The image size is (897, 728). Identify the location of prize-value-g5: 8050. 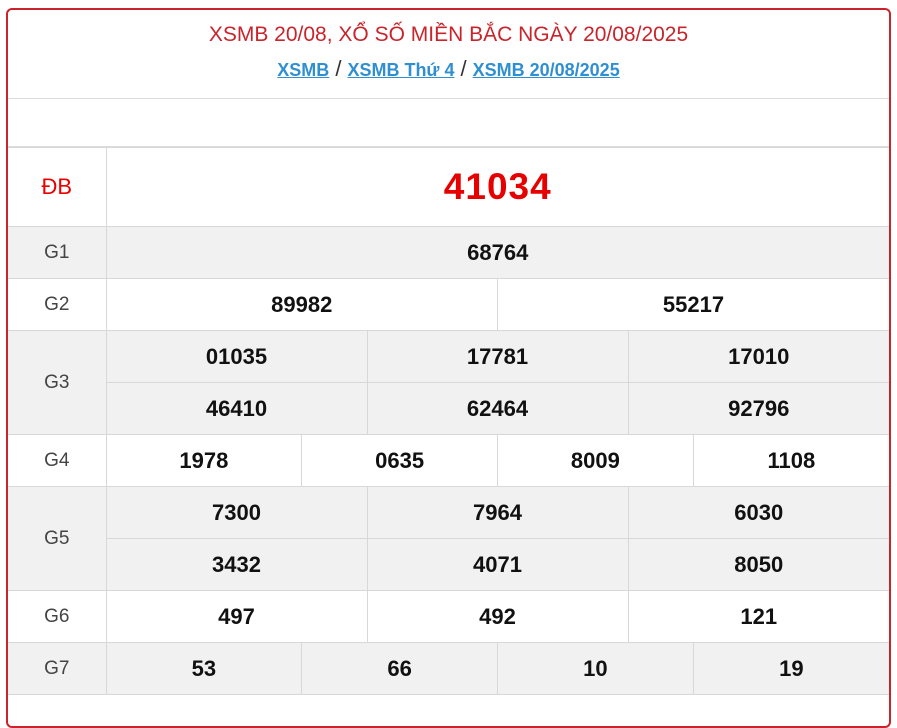
(758, 564).